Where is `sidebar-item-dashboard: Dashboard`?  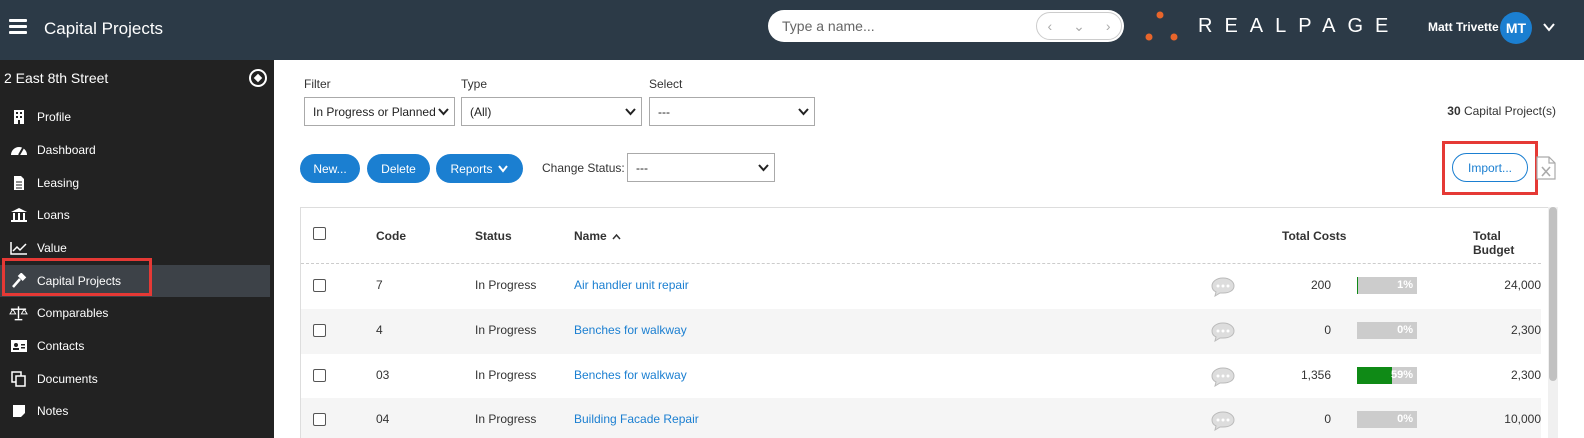 sidebar-item-dashboard: Dashboard is located at coordinates (135, 150).